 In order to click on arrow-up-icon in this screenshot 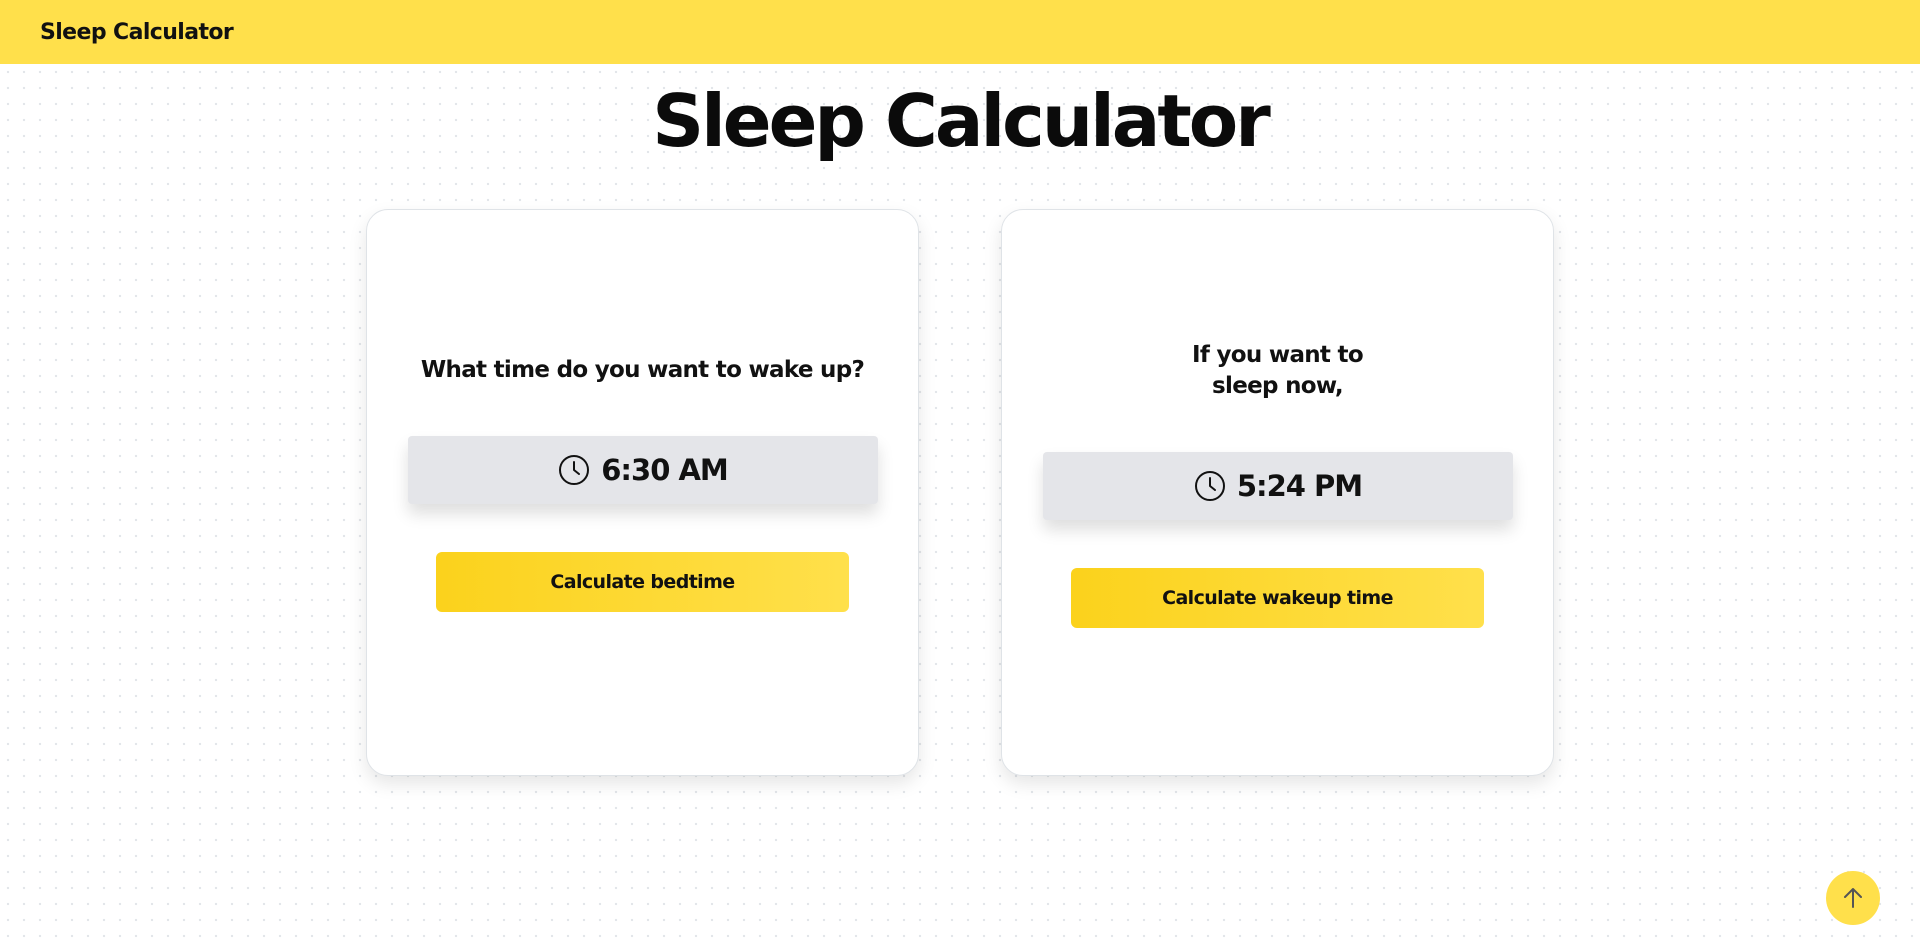, I will do `click(1853, 898)`.